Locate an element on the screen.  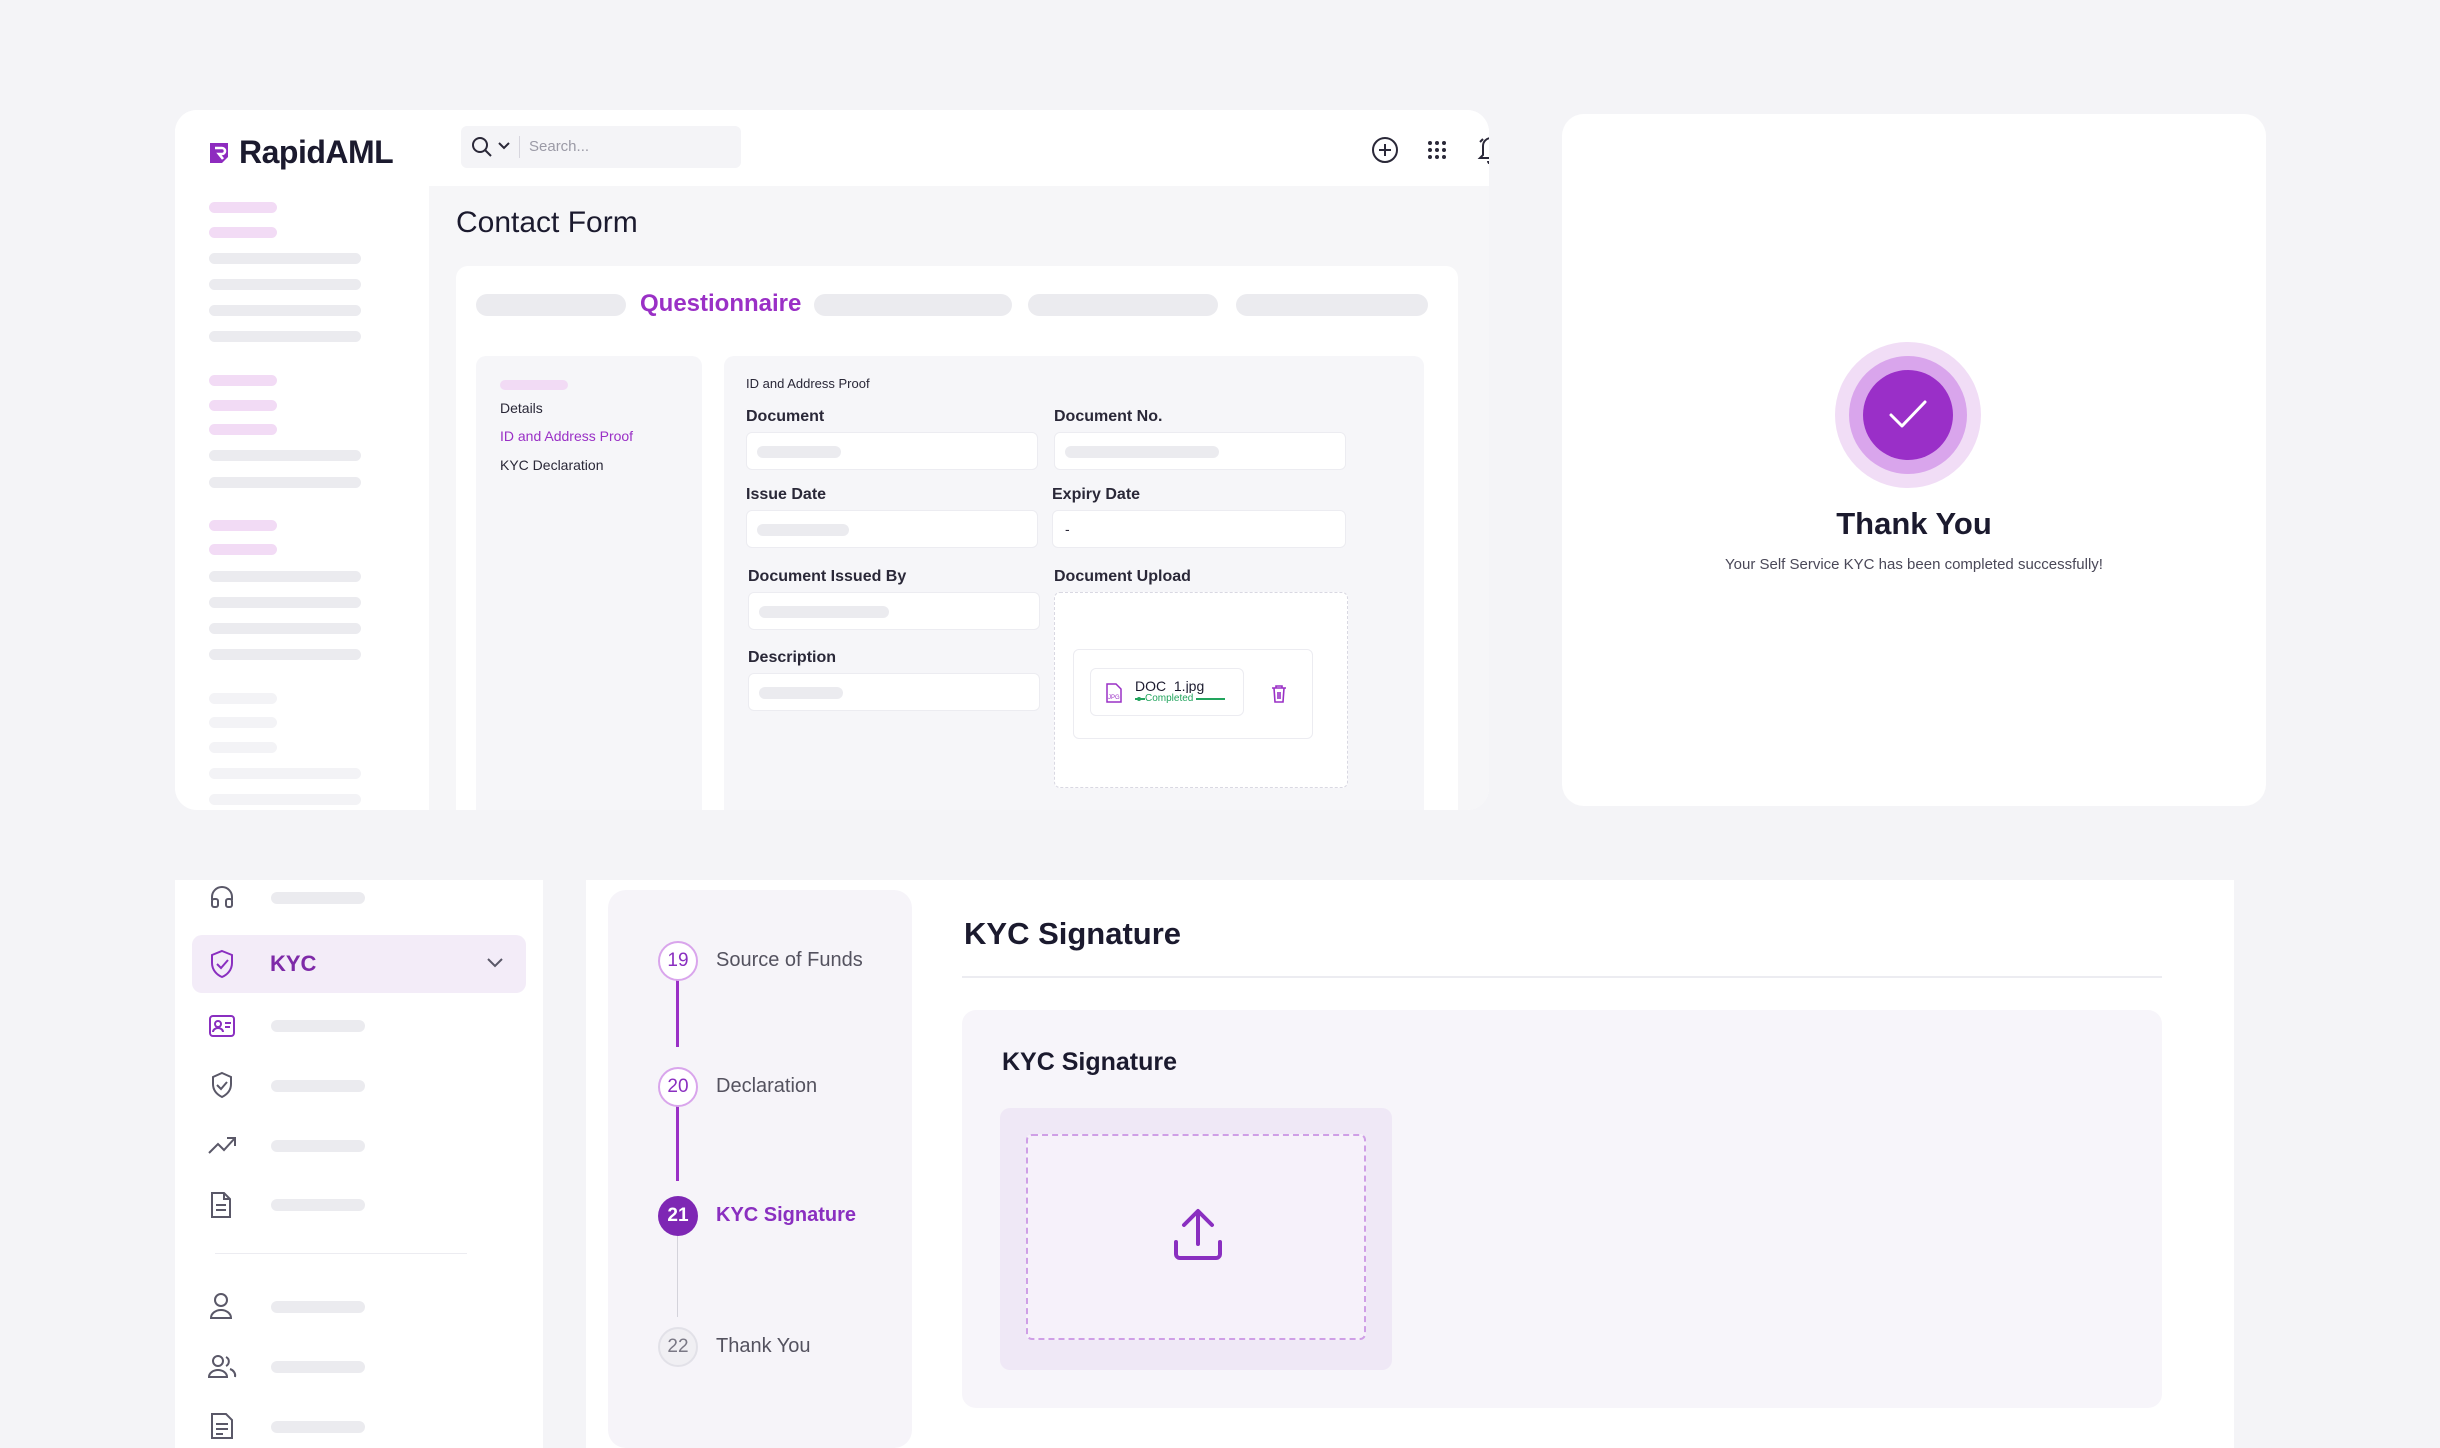
id-card-icon is located at coordinates (222, 1026).